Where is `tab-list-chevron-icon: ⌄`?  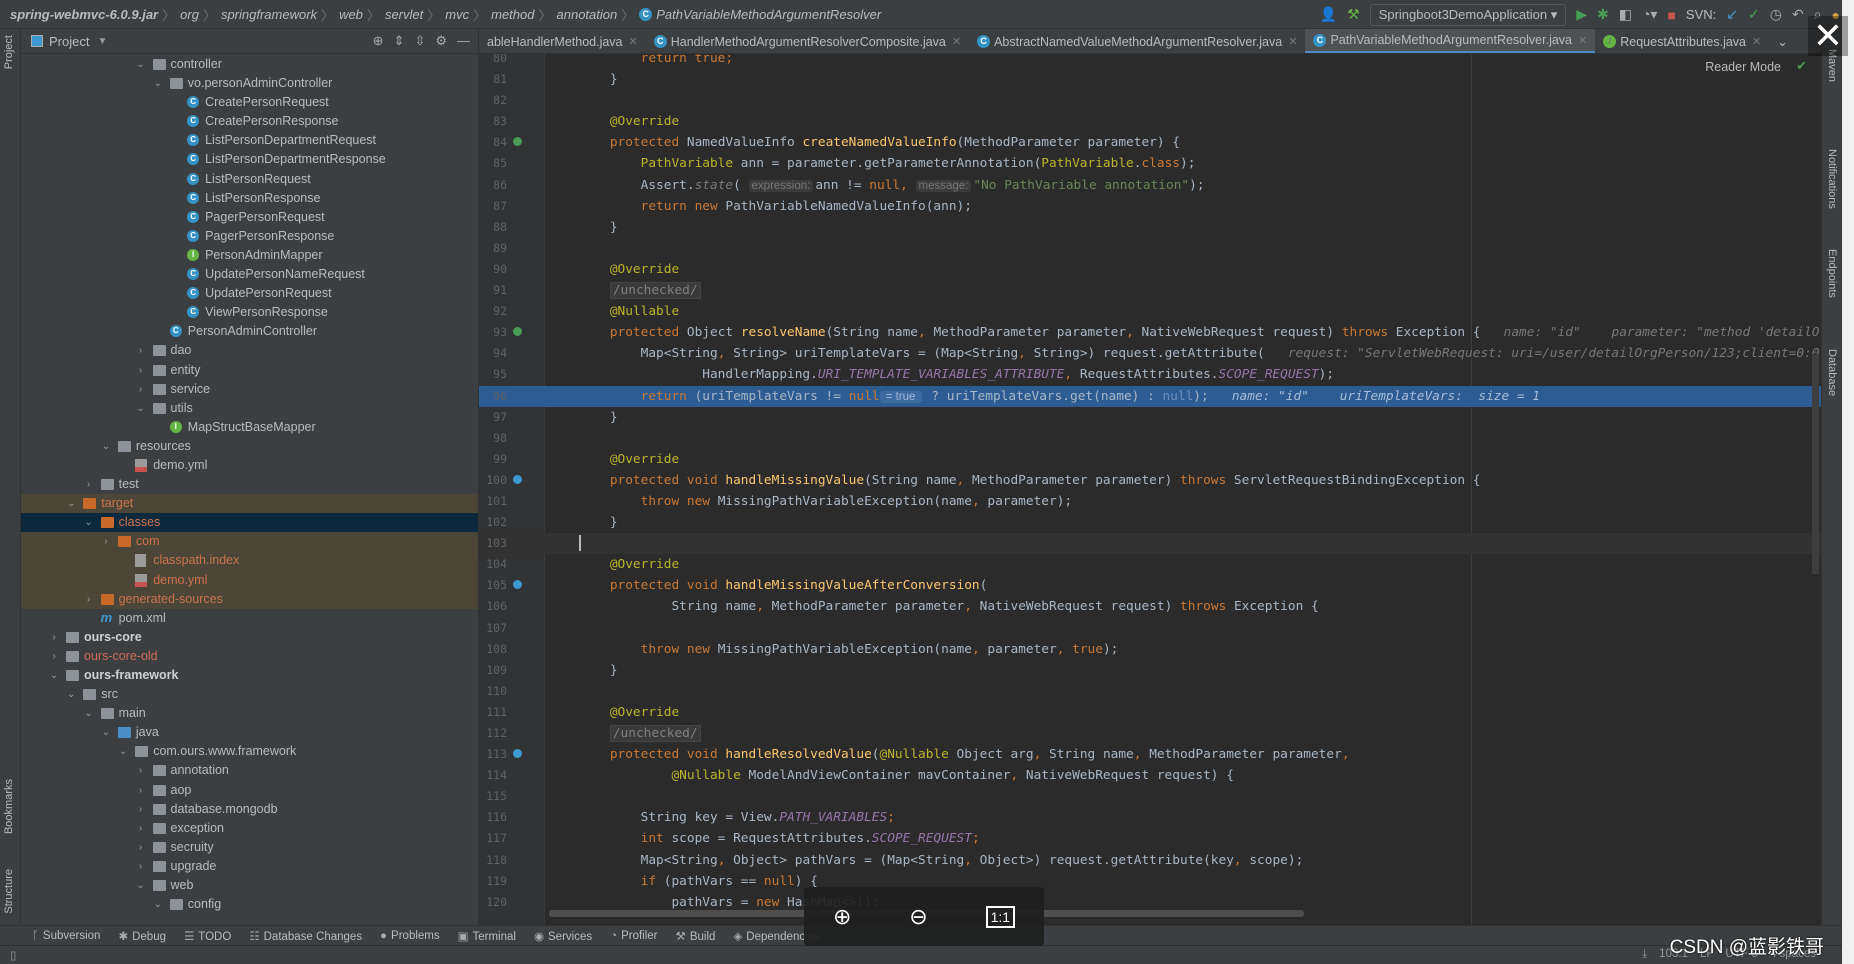 tab-list-chevron-icon: ⌄ is located at coordinates (1782, 41).